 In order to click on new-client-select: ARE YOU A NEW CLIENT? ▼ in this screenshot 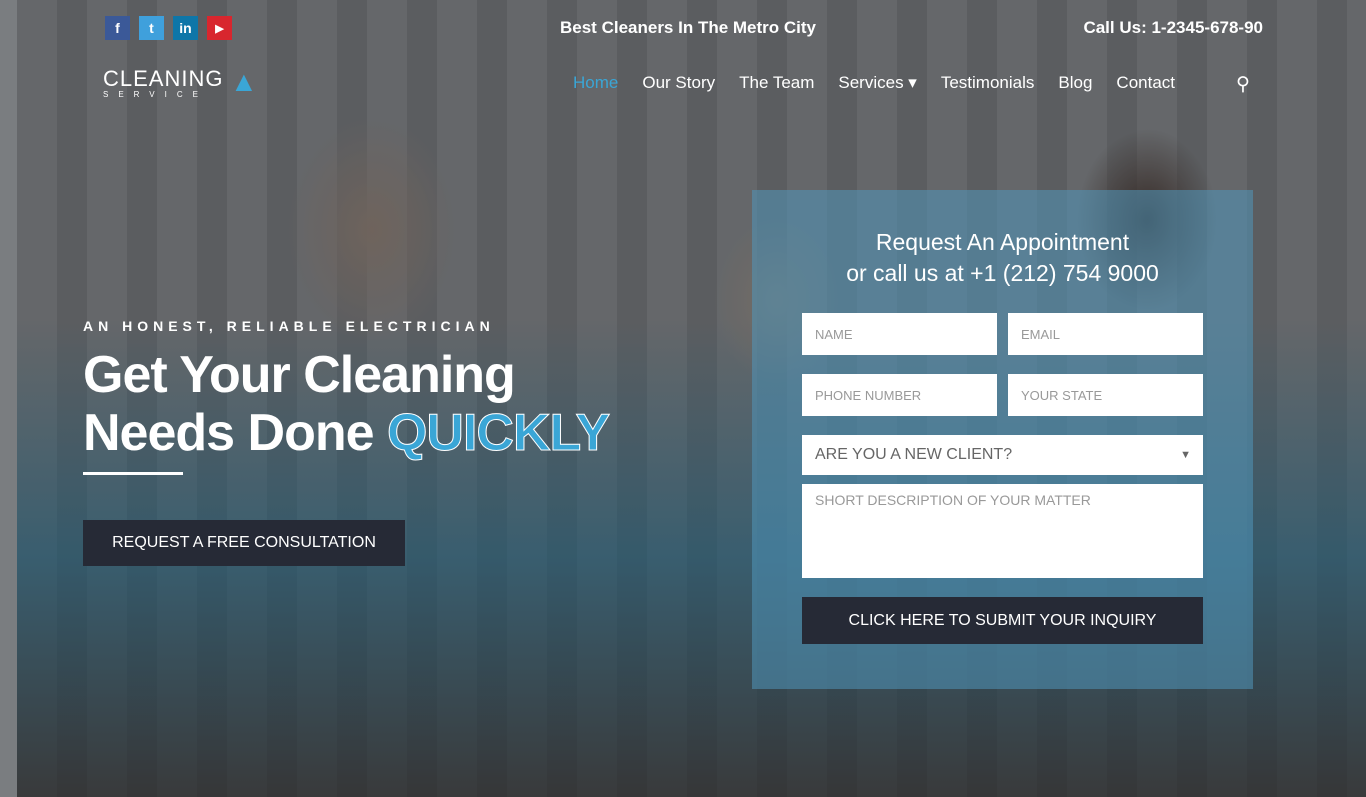, I will do `click(1002, 455)`.